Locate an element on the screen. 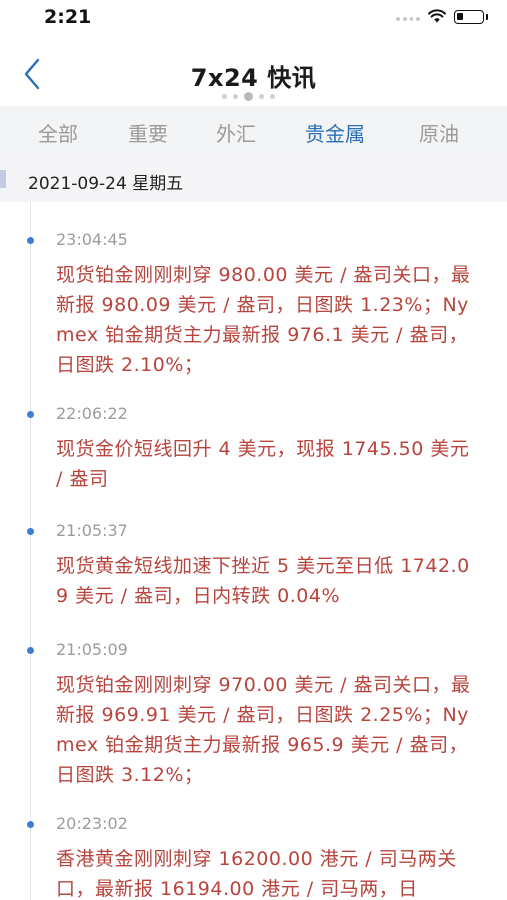 Image resolution: width=507 pixels, height=900 pixels. tab-all: 全部 is located at coordinates (58, 132).